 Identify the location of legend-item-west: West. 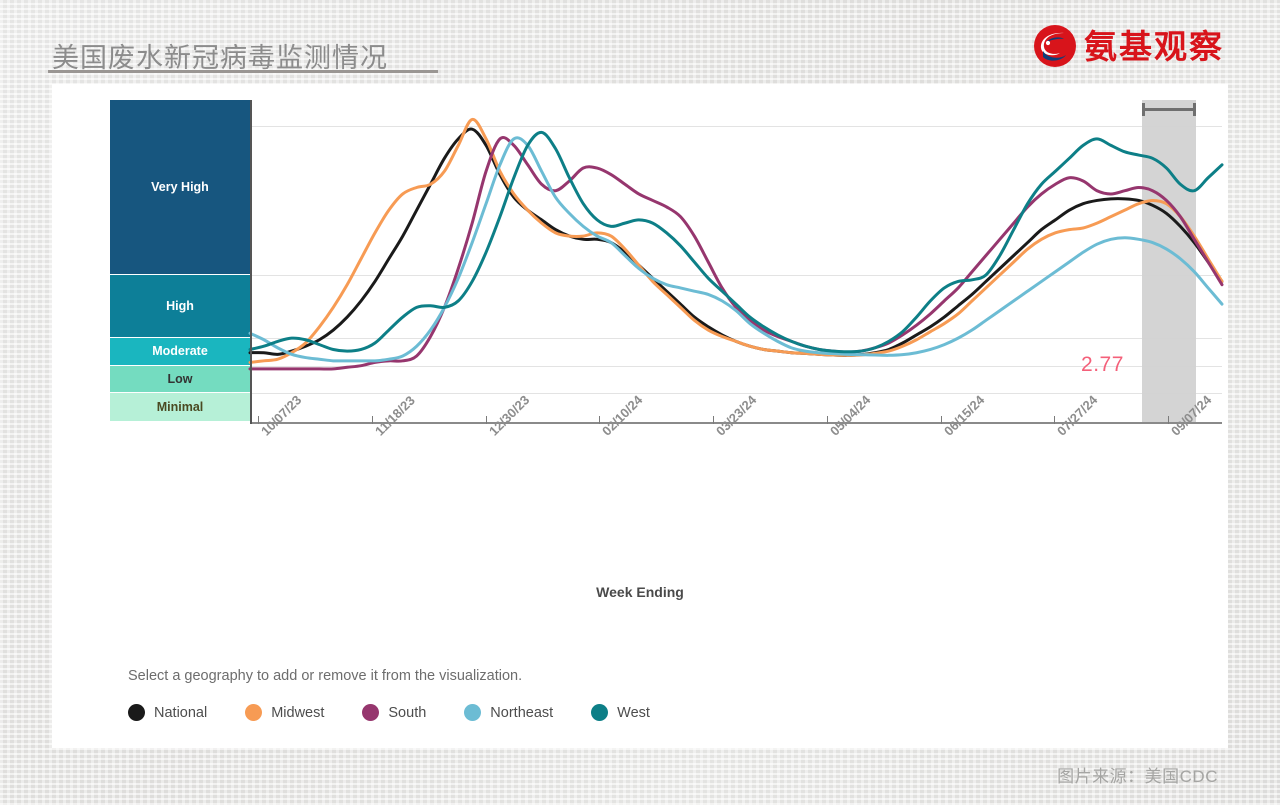
(620, 712).